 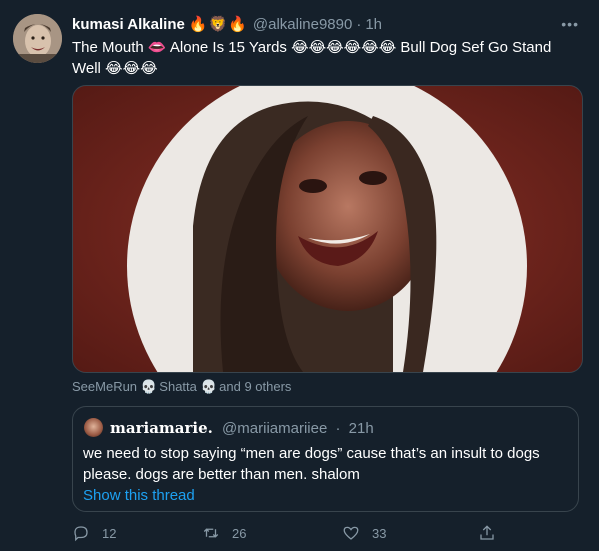 I want to click on like-count: 33, so click(x=379, y=533).